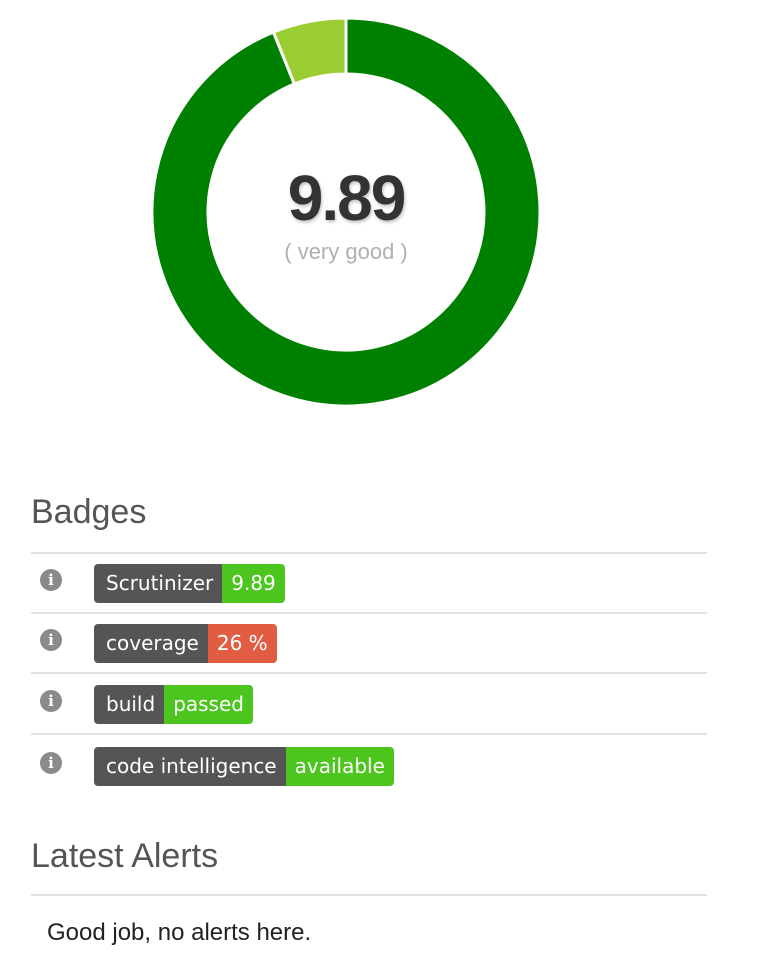 The width and height of the screenshot is (758, 978). What do you see at coordinates (89, 512) in the screenshot?
I see `badges-heading: Badges` at bounding box center [89, 512].